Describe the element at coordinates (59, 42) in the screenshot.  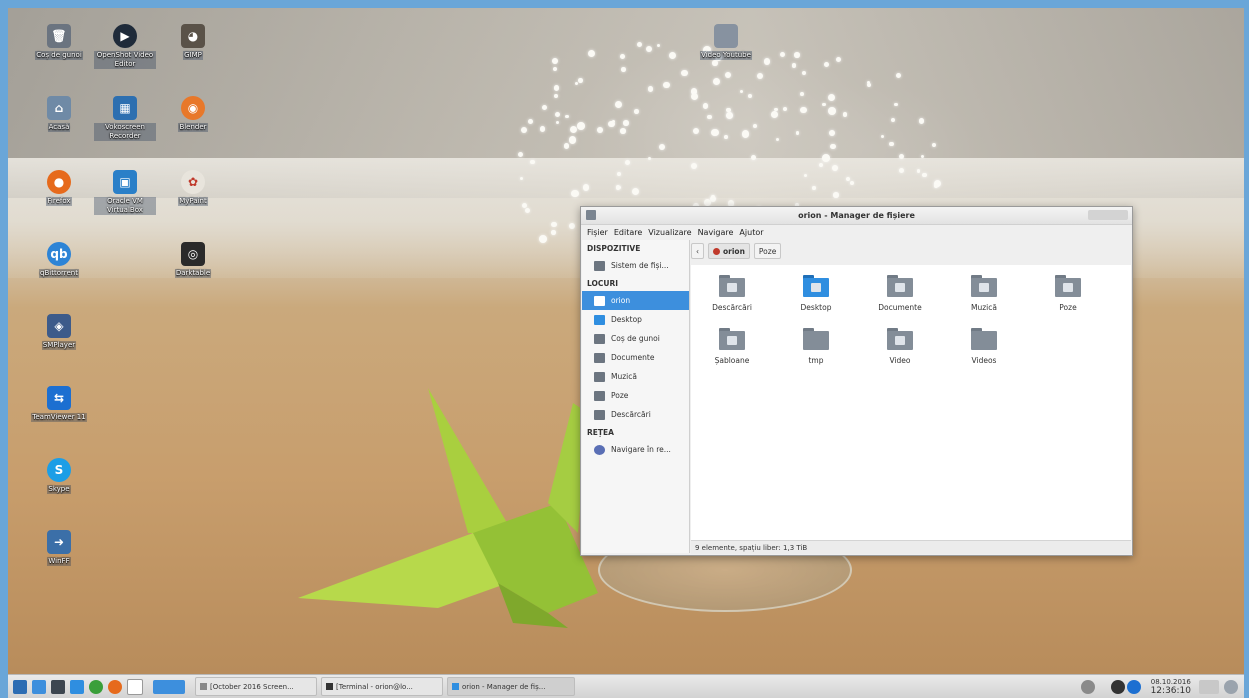
I see `desktop-icon-trash: 🗑 Coș de gunoi` at that location.